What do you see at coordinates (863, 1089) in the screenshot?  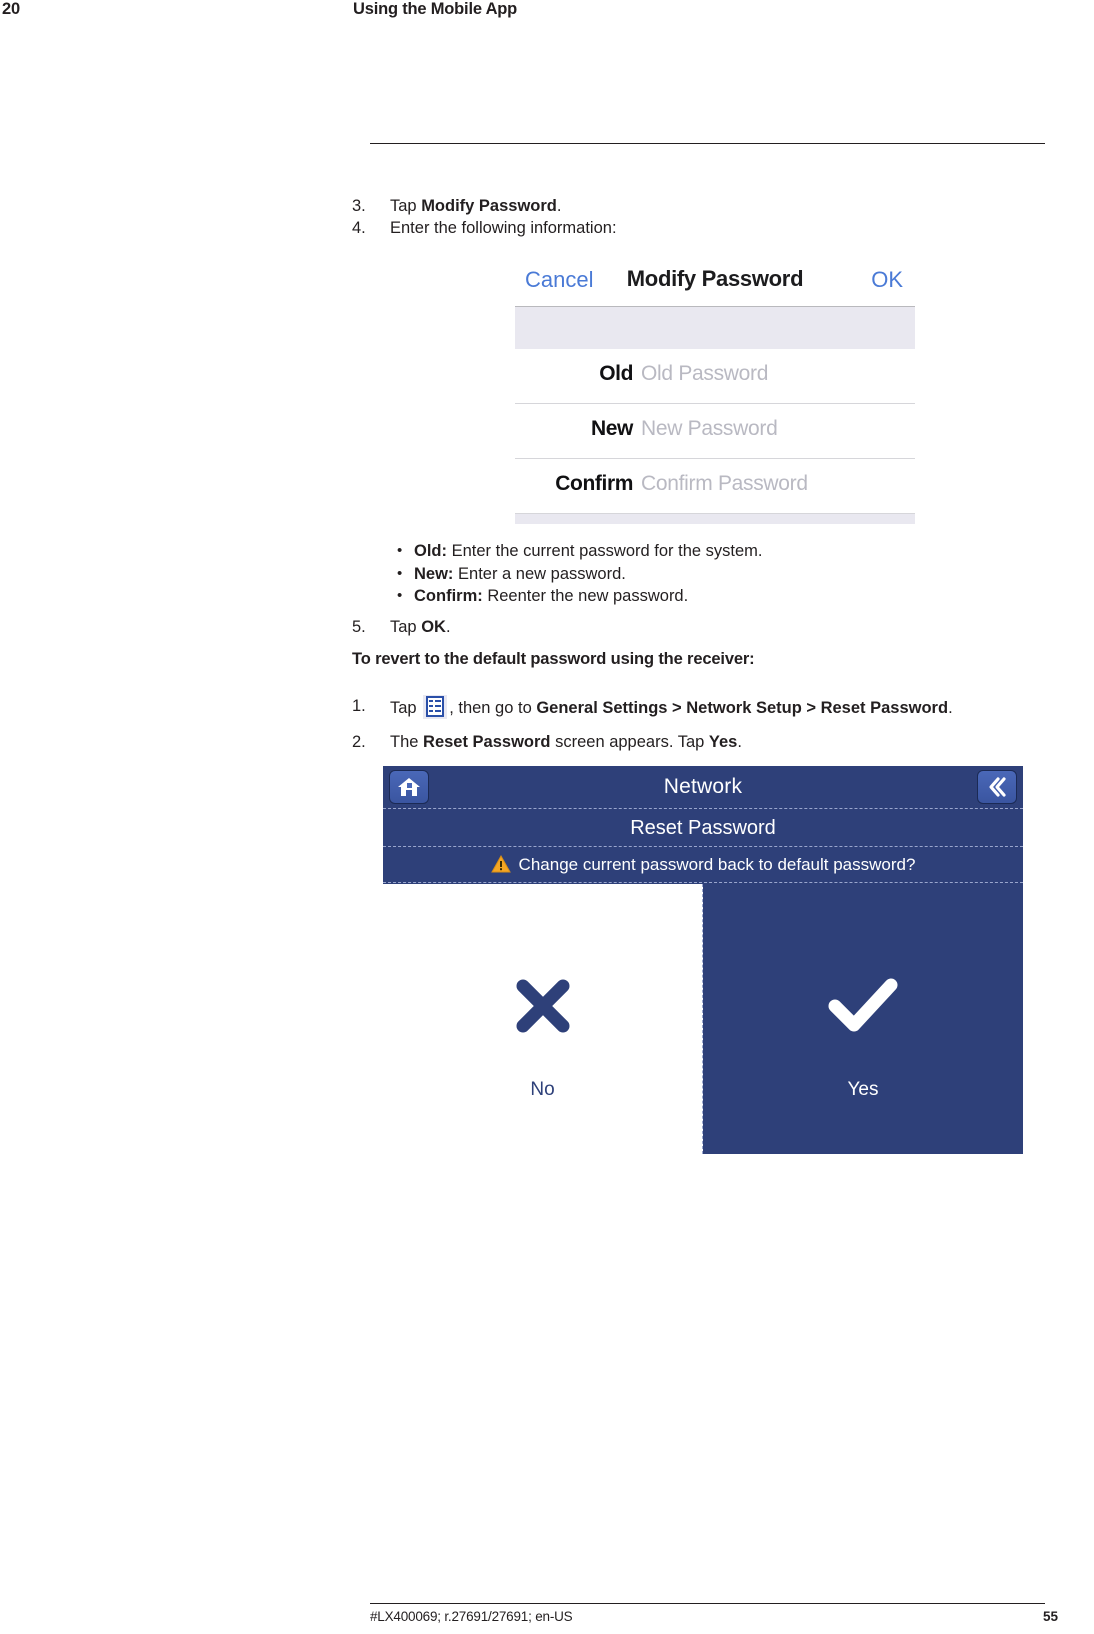 I see `yes-button-label: Yes` at bounding box center [863, 1089].